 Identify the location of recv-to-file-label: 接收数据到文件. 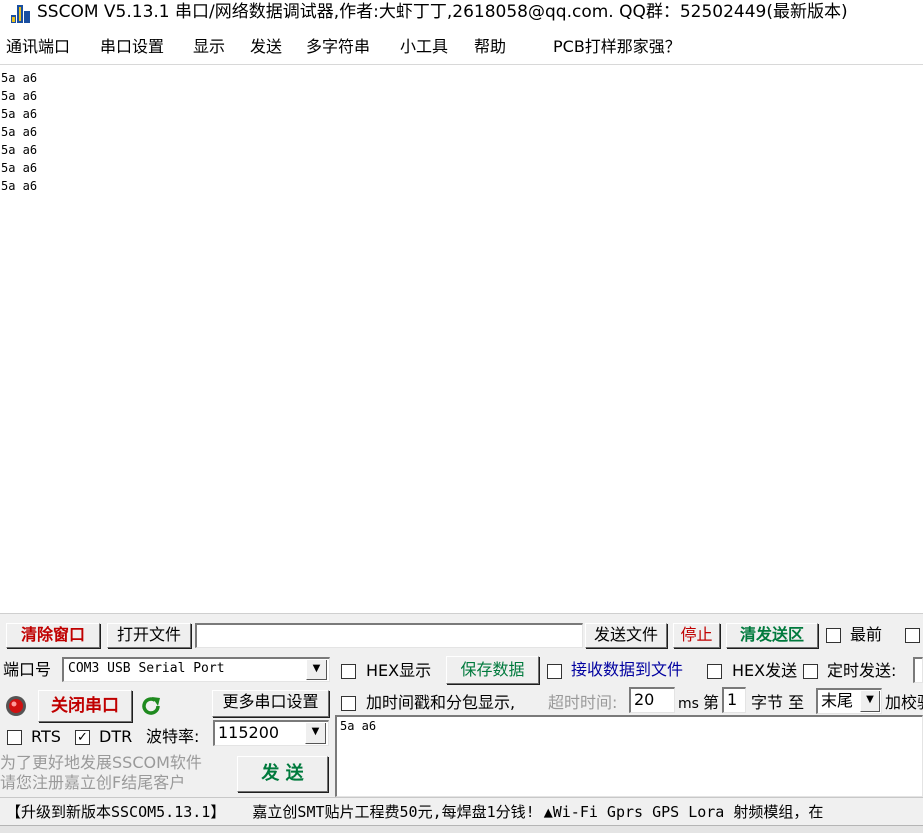
(627, 670).